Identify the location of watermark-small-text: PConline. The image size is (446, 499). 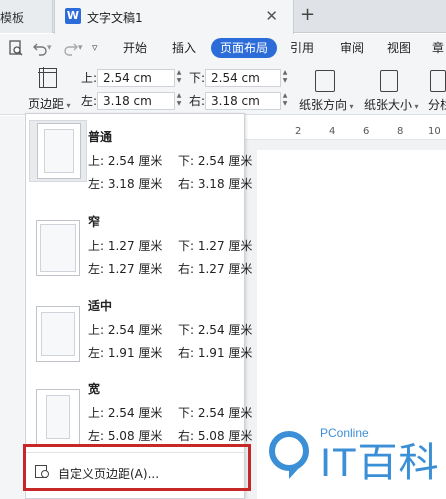
(344, 433).